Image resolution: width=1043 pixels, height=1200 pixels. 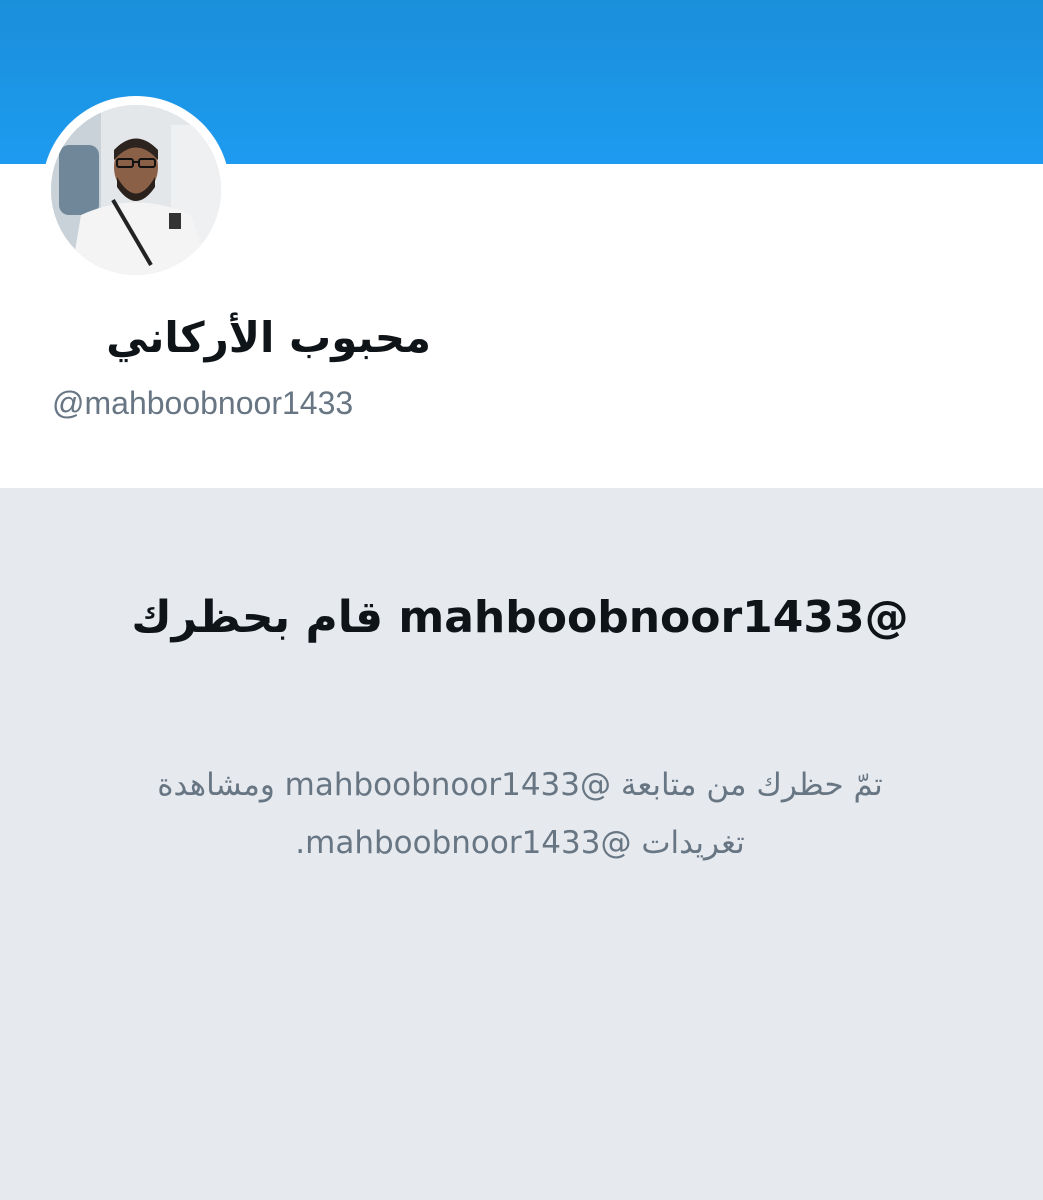 I want to click on display-name: محبوب الأركاني, so click(x=268, y=337).